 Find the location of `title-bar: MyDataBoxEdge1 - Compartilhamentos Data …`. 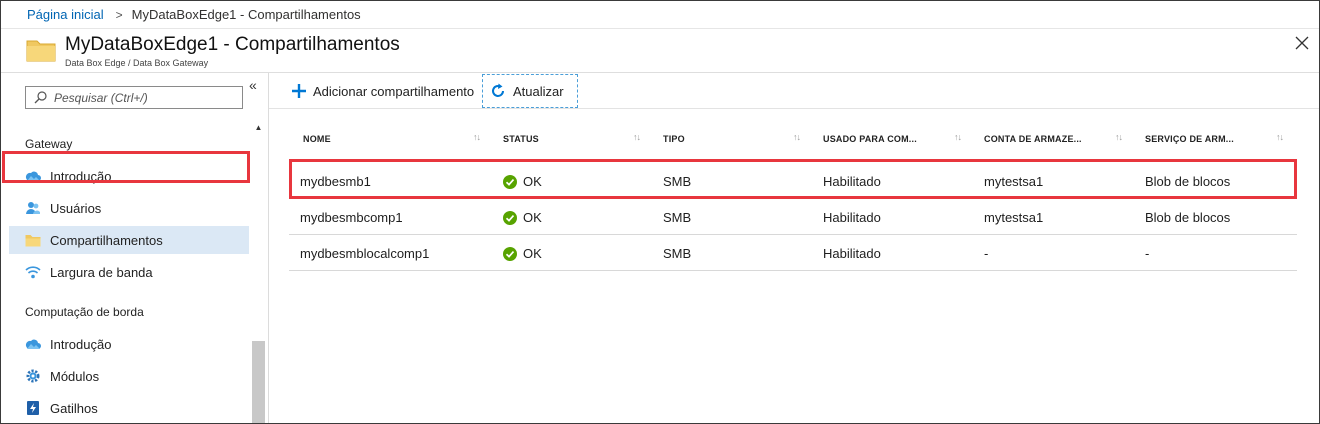

title-bar: MyDataBoxEdge1 - Compartilhamentos Data … is located at coordinates (660, 51).